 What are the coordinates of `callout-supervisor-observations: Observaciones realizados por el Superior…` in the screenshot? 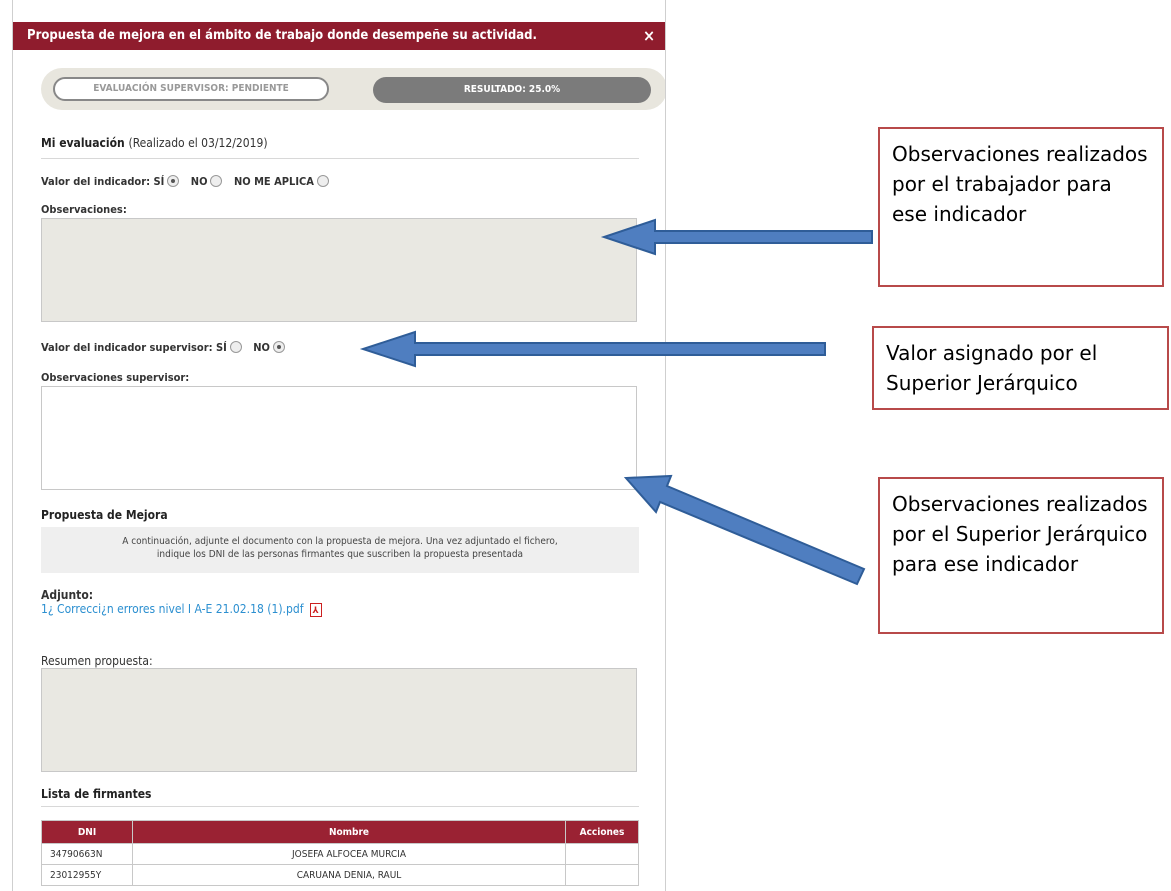 It's located at (1021, 555).